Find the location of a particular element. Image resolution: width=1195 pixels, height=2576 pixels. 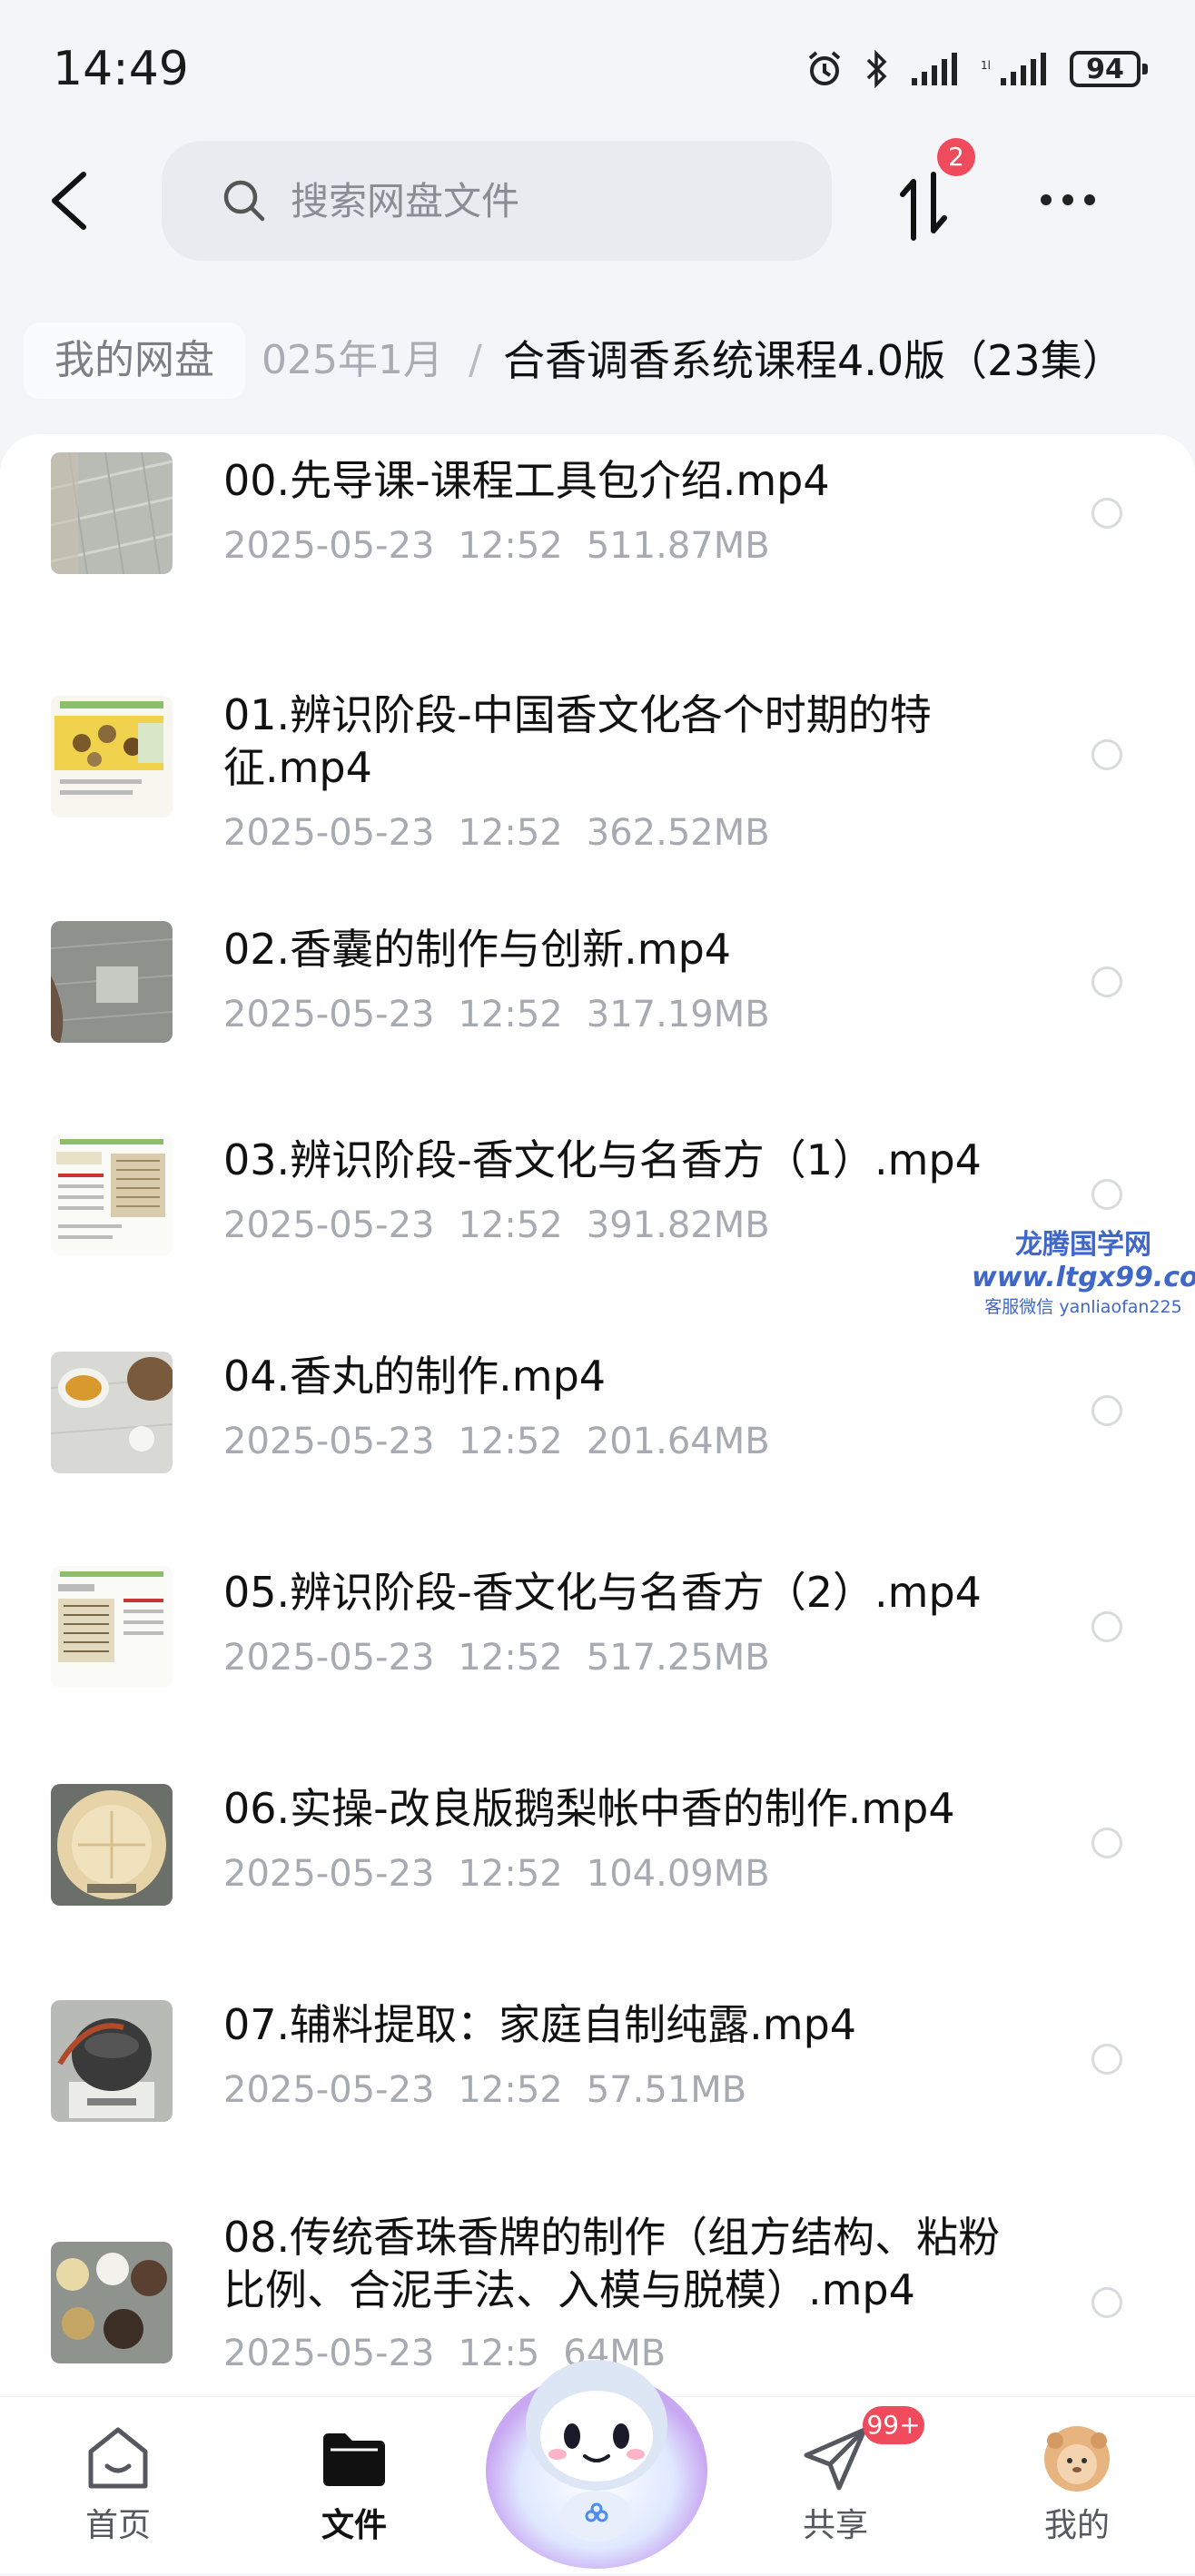

avatar-icon is located at coordinates (1077, 2459).